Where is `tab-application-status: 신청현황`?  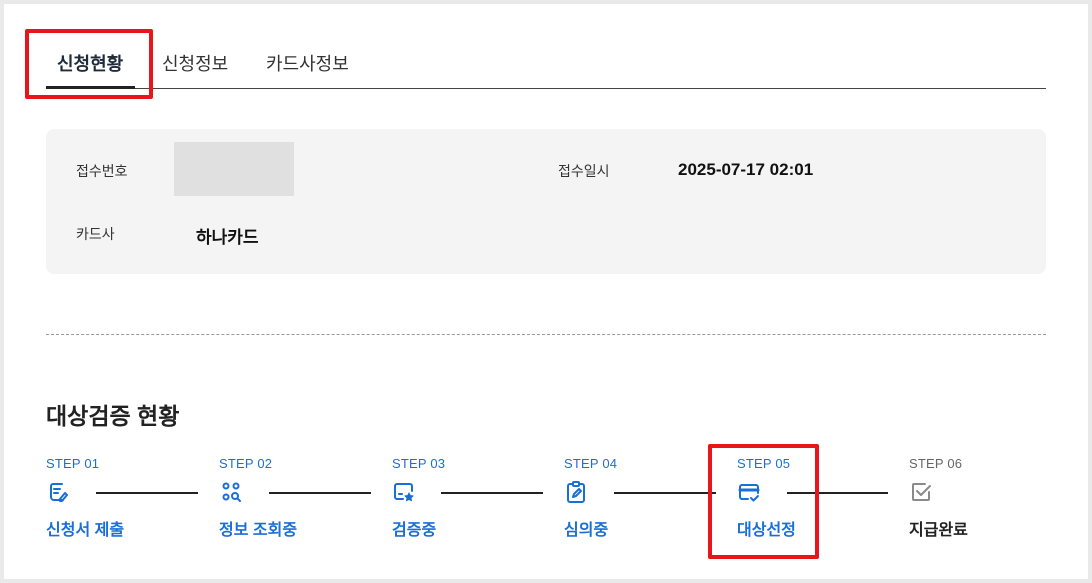
tab-application-status: 신청현황 is located at coordinates (90, 63).